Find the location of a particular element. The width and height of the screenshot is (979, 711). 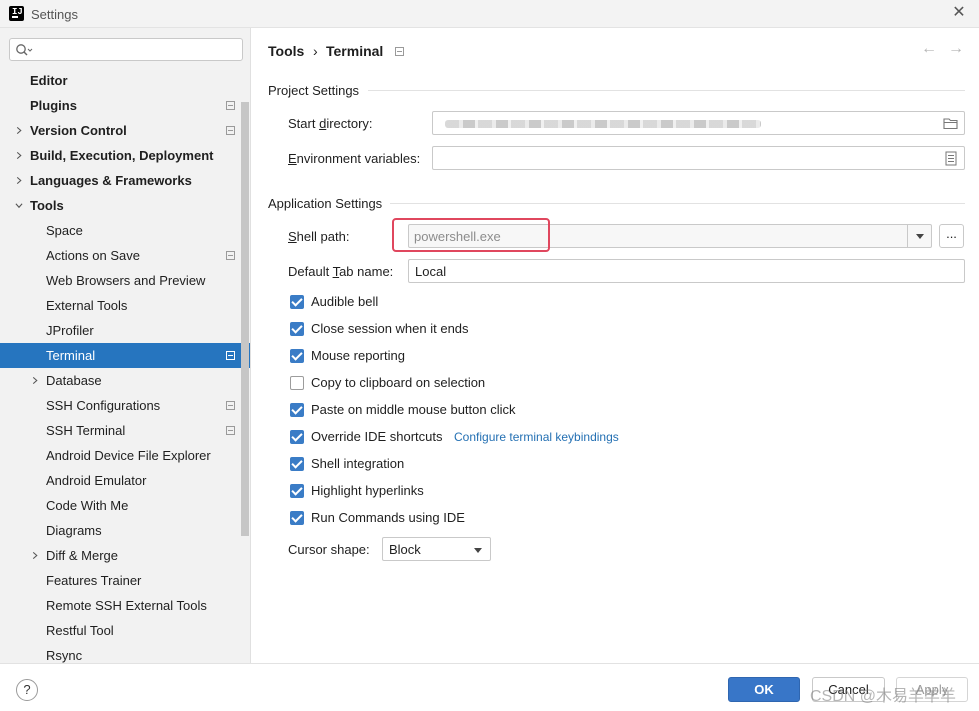

sidebar-item-label: Build, Execution, Deployment is located at coordinates (122, 155).